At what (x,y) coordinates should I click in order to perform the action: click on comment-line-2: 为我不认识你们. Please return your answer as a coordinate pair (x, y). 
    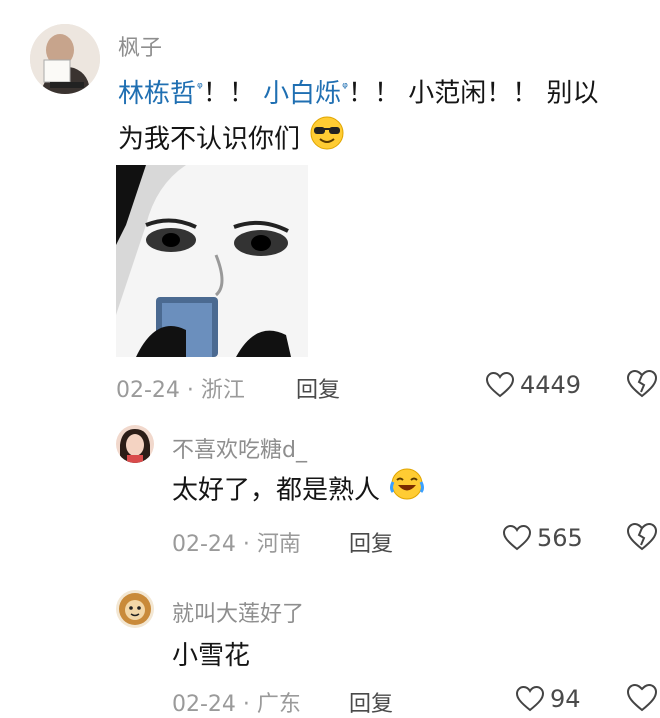
    Looking at the image, I should click on (388, 140).